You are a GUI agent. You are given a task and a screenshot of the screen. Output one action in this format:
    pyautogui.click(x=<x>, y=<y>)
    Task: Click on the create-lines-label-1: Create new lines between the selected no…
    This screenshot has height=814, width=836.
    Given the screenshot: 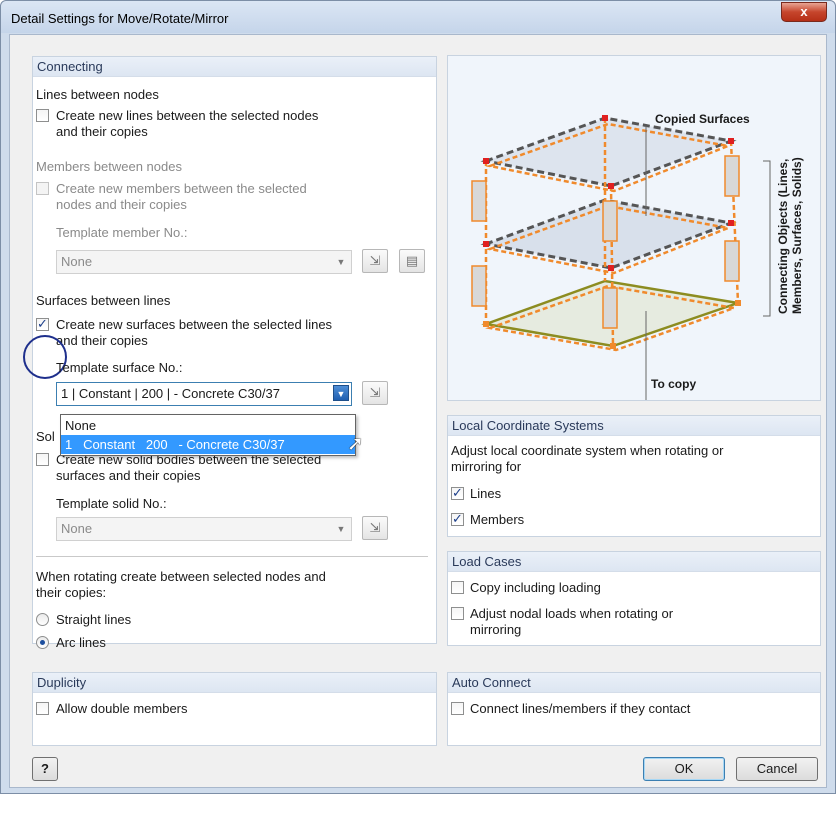 What is the action you would take?
    pyautogui.click(x=187, y=115)
    